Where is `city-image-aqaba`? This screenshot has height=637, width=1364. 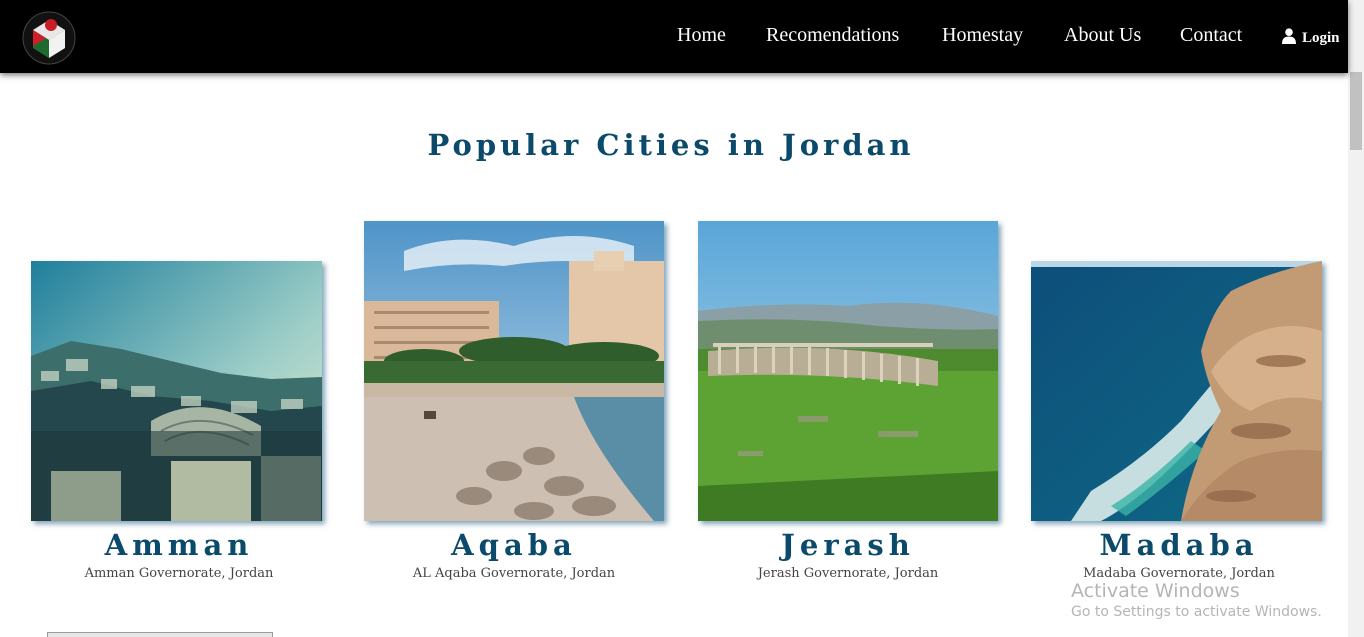 city-image-aqaba is located at coordinates (514, 371).